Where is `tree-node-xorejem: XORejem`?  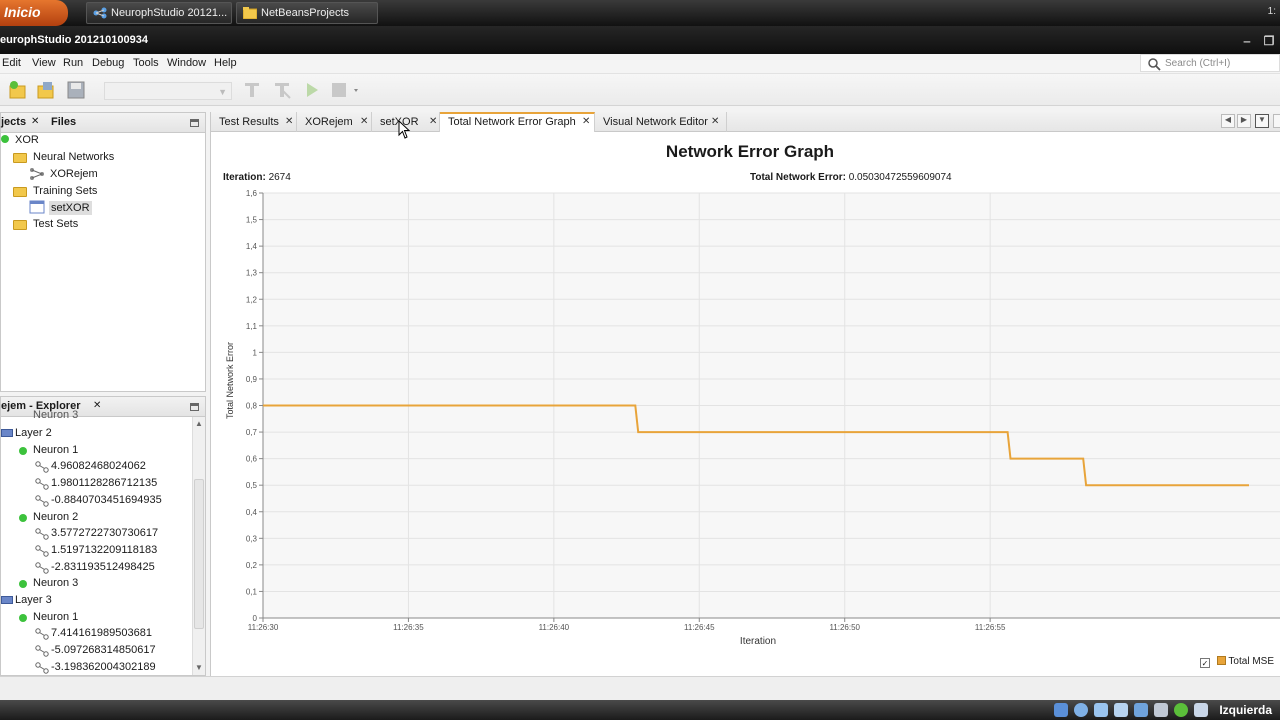
tree-node-xorejem: XORejem is located at coordinates (74, 174).